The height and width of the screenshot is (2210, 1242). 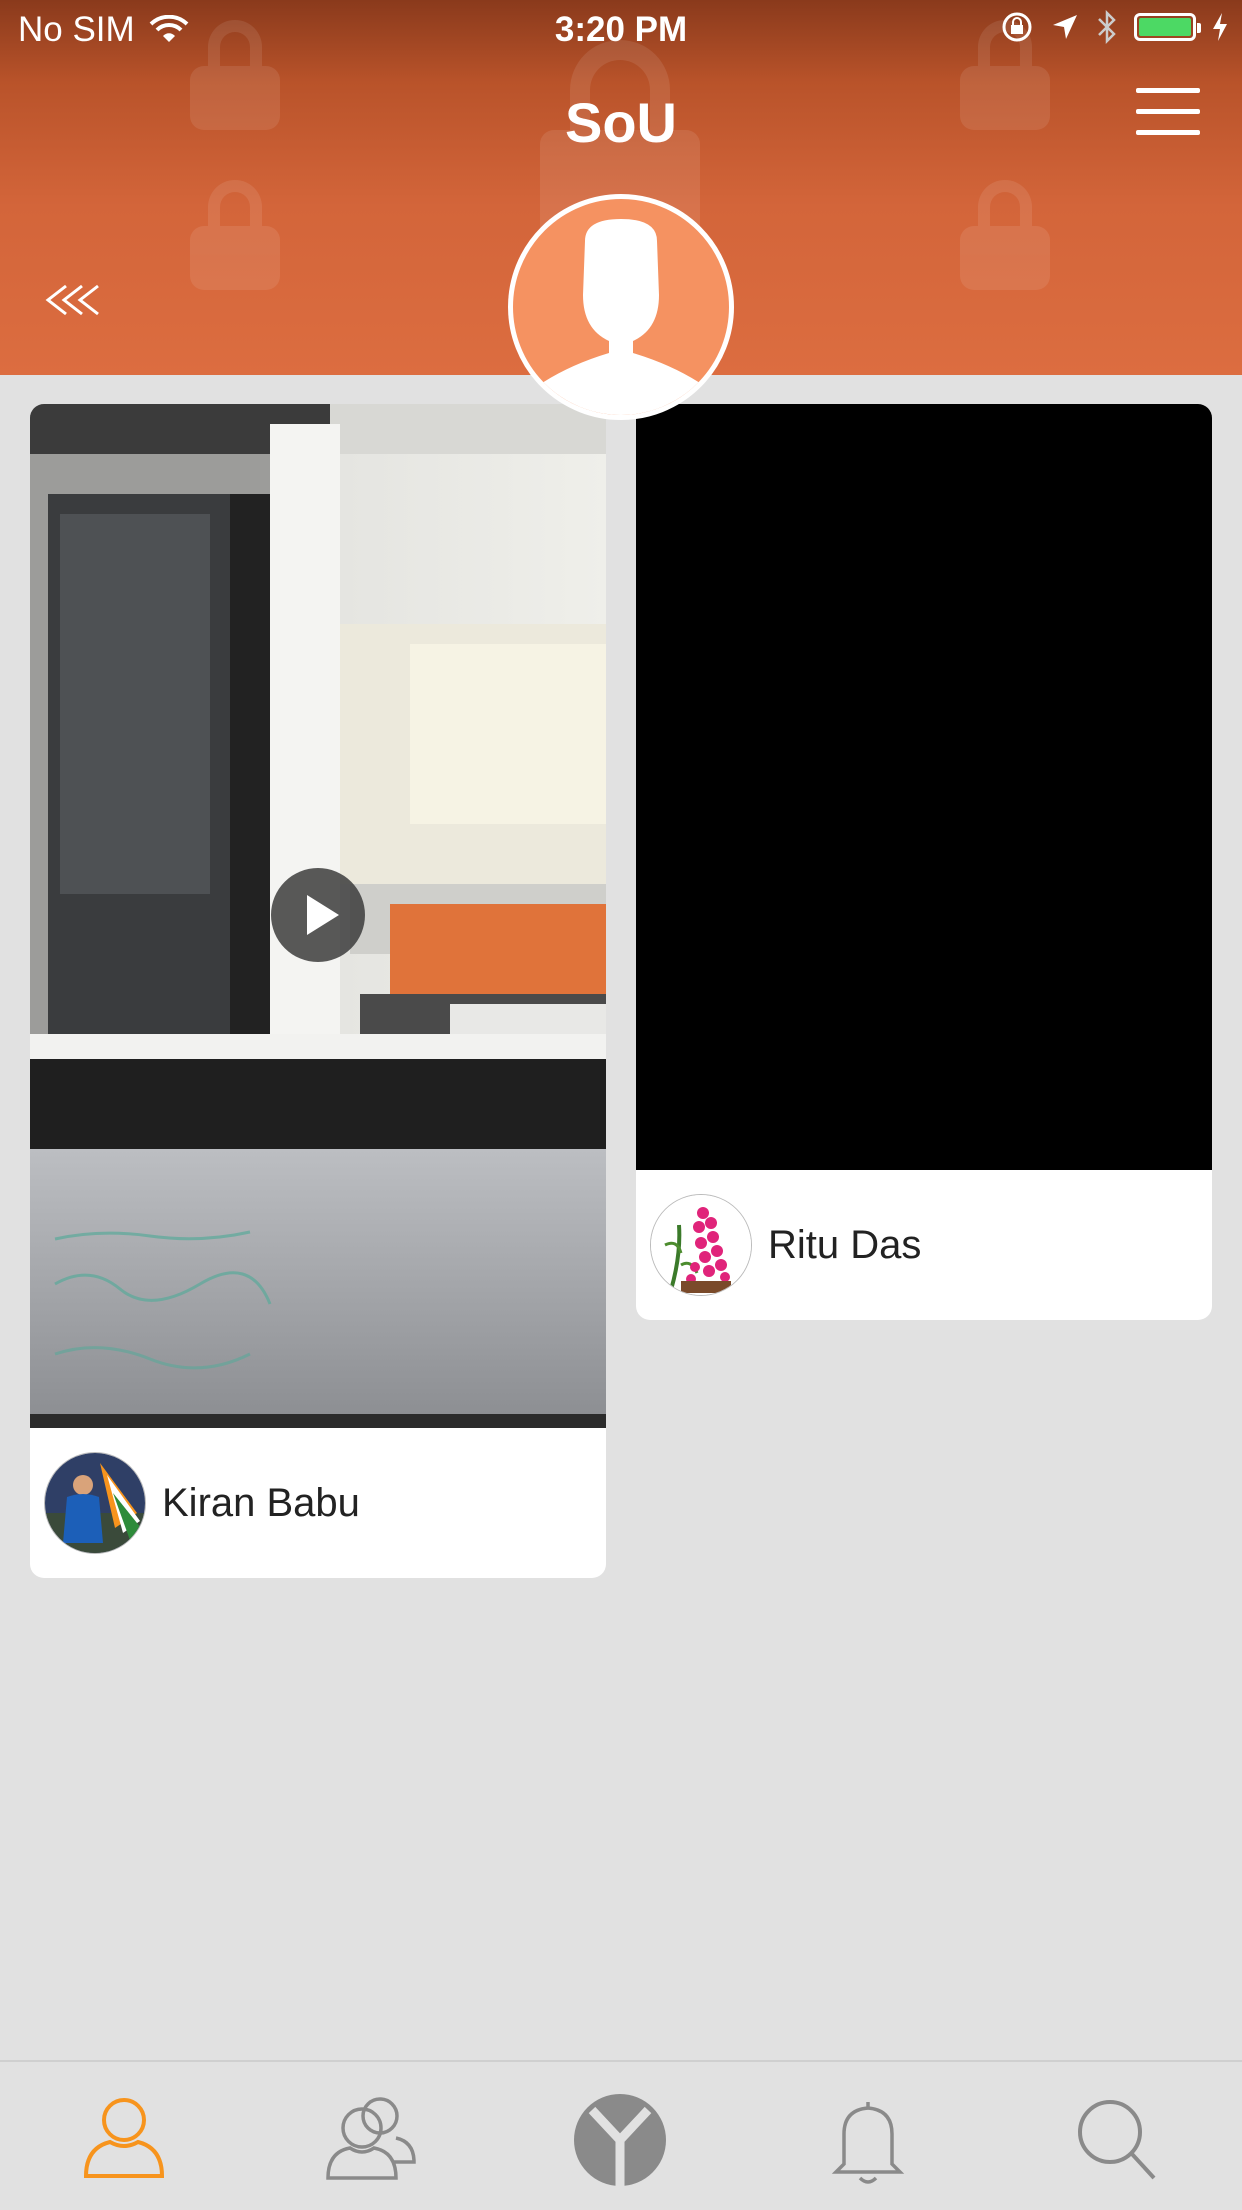 I want to click on orientation-lock-icon, so click(x=1017, y=27).